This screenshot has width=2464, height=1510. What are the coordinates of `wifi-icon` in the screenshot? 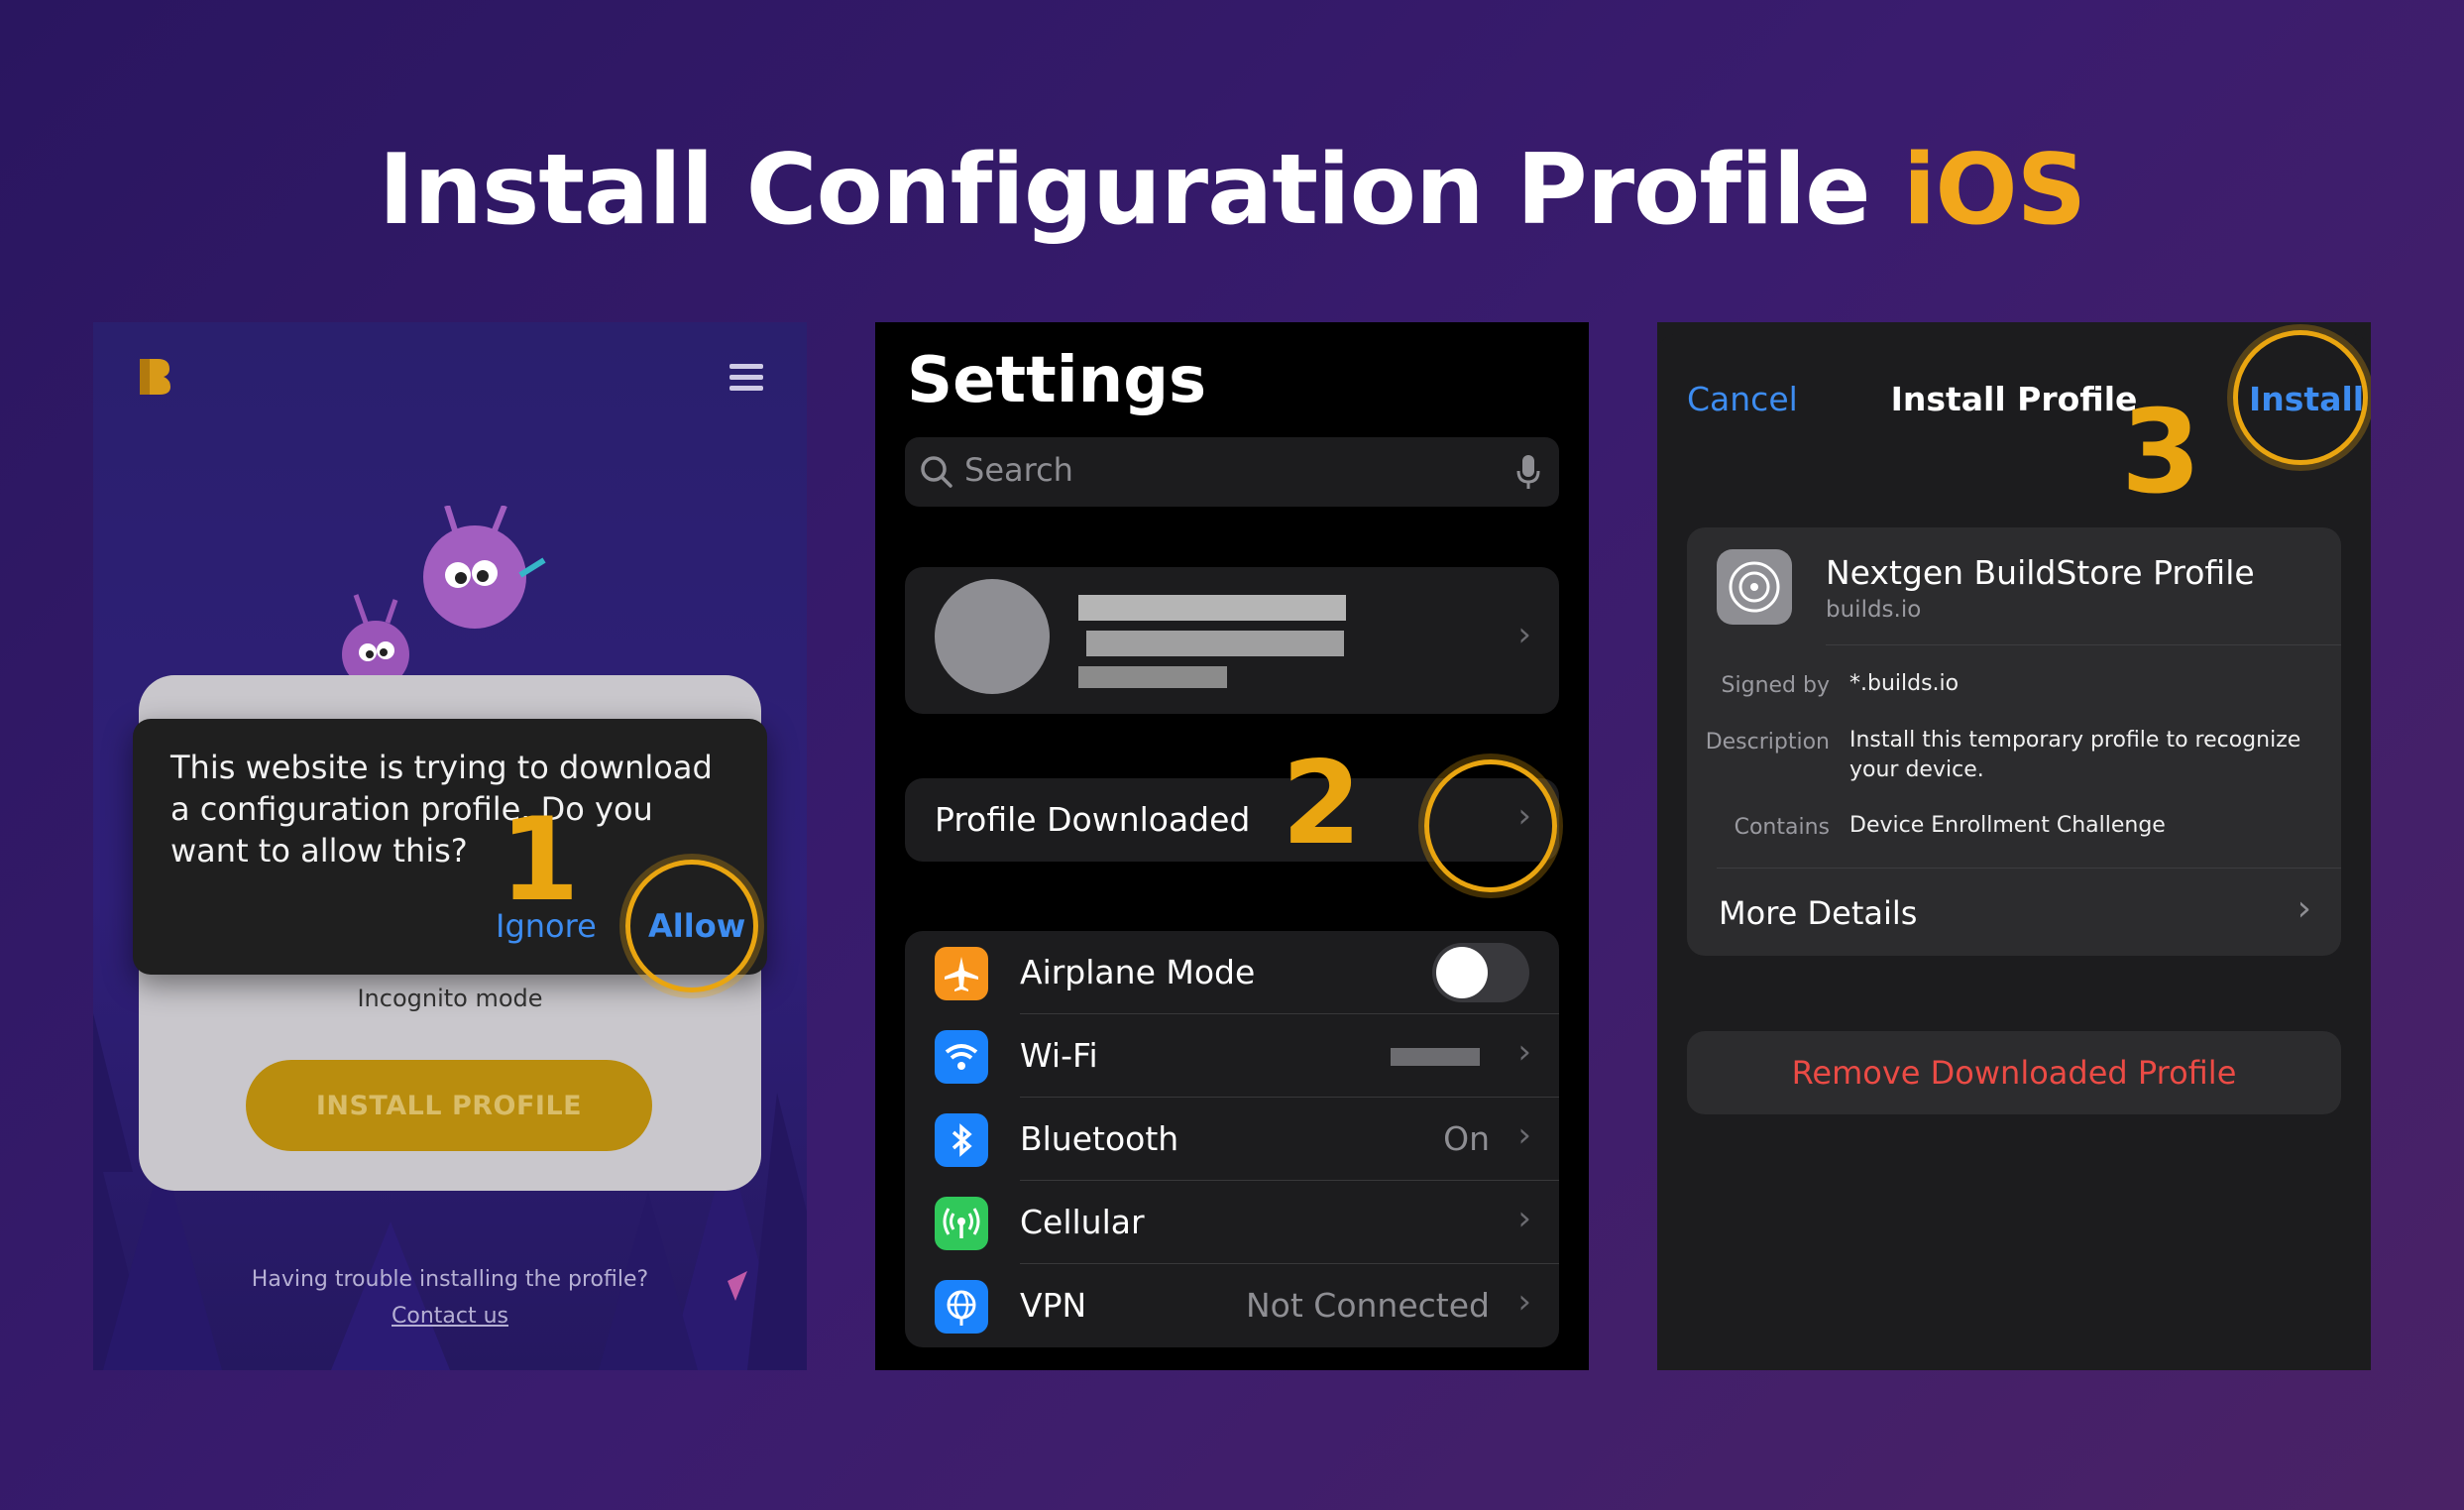 It's located at (961, 1057).